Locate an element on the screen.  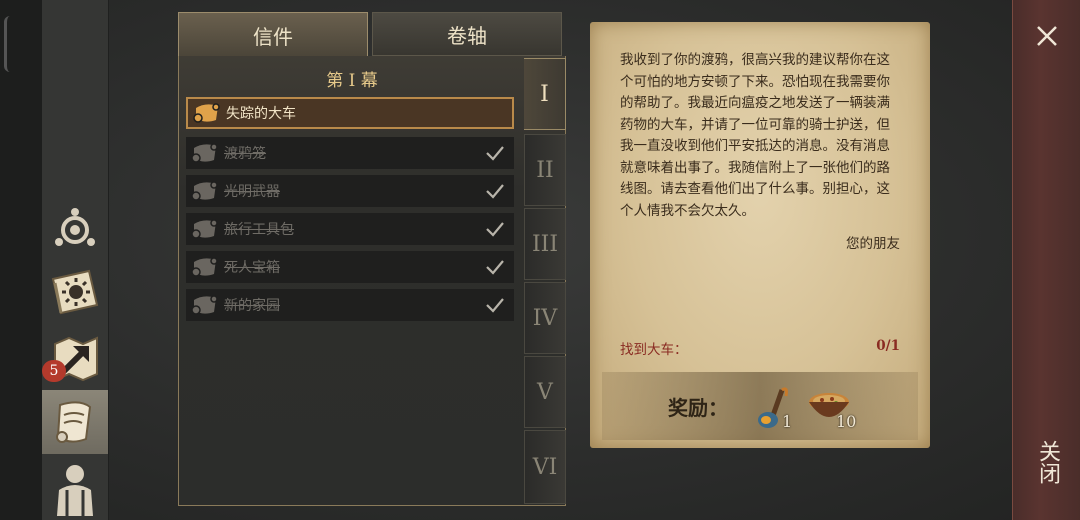
side-menu: 5 is located at coordinates (75, 260).